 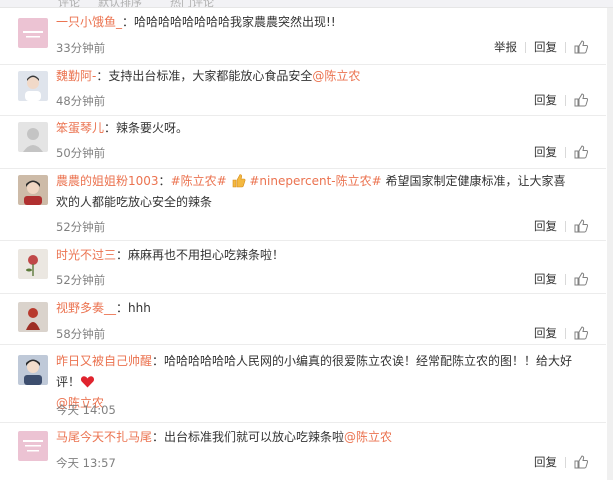 I want to click on red-figure-avatar-icon, so click(x=33, y=317).